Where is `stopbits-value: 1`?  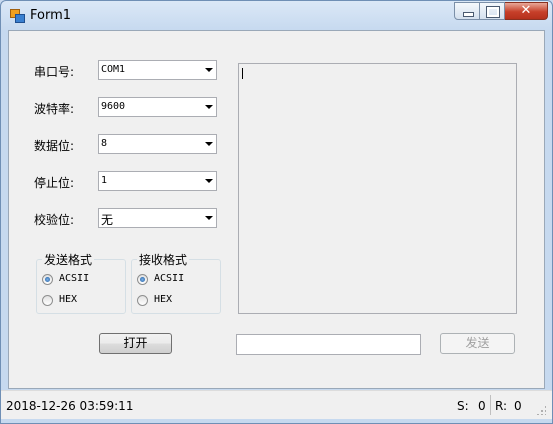
stopbits-value: 1 is located at coordinates (104, 180).